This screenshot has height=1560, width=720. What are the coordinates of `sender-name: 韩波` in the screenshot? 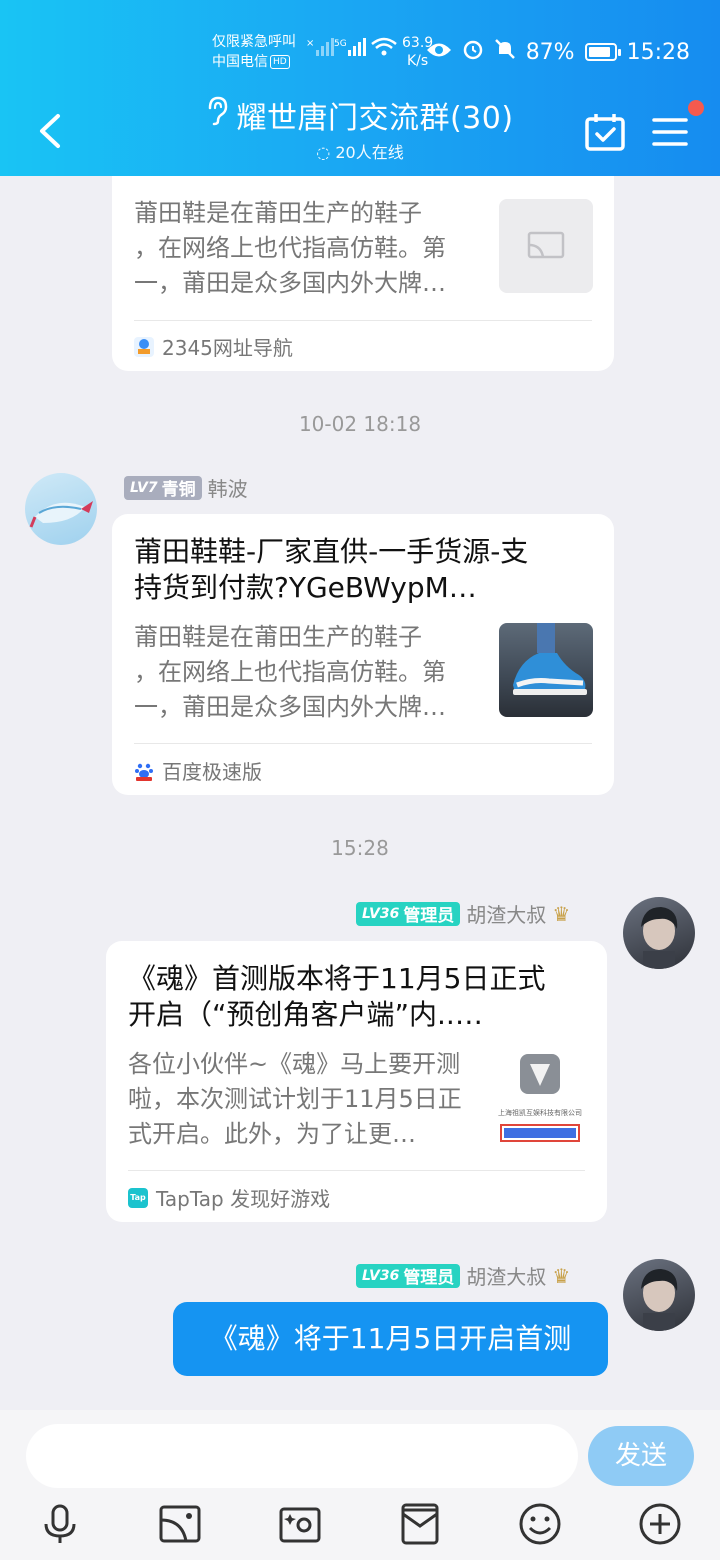 It's located at (227, 489).